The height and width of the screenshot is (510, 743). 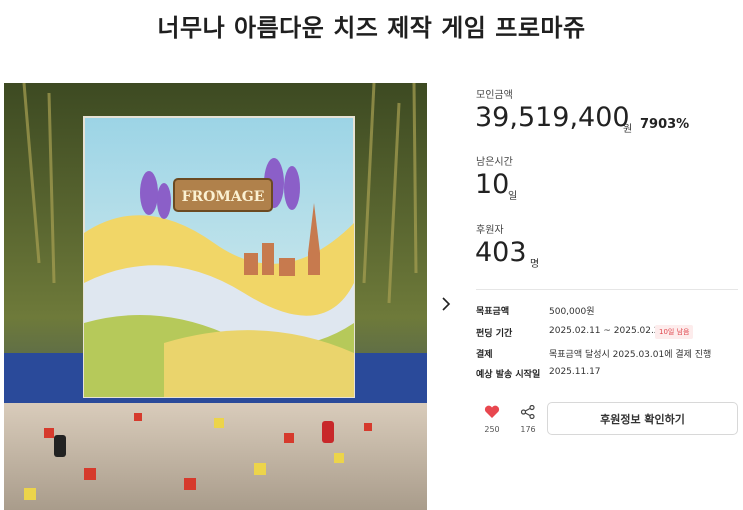 What do you see at coordinates (492, 429) in the screenshot?
I see `like-count: 250` at bounding box center [492, 429].